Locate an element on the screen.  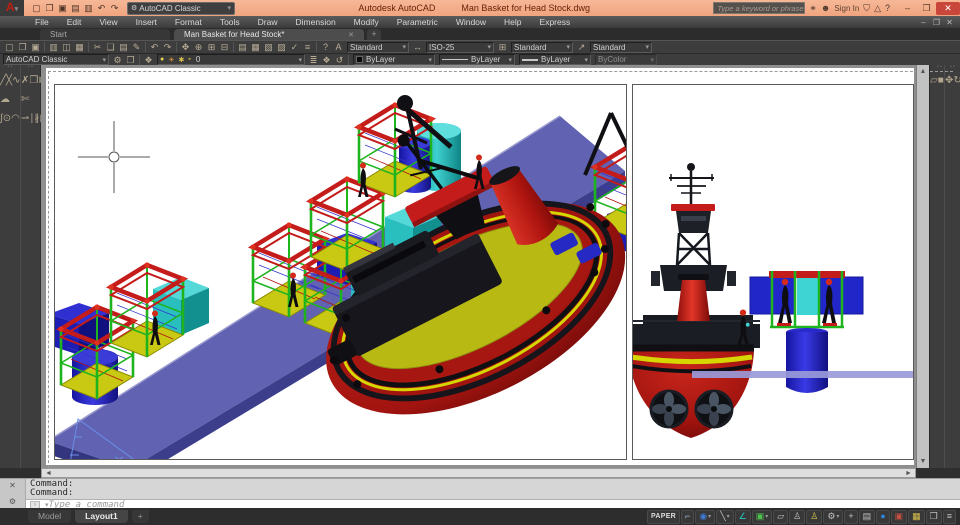
zoom-realtime-icon: ⊕ is located at coordinates (198, 47).